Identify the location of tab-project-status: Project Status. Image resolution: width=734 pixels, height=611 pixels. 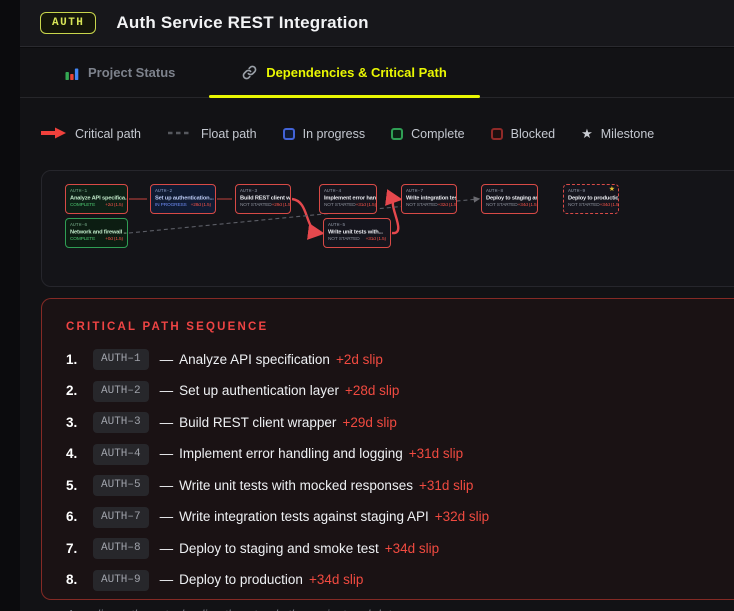
(120, 72).